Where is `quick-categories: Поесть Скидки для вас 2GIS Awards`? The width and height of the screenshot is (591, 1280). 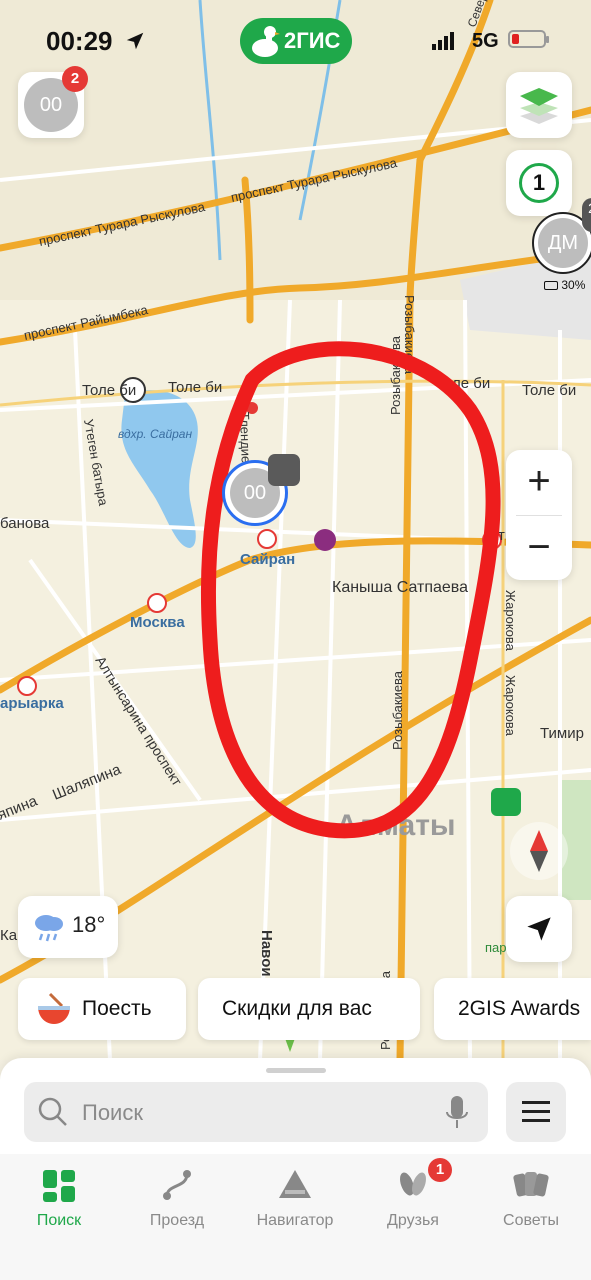
quick-categories: Поесть Скидки для вас 2GIS Awards is located at coordinates (295, 1011).